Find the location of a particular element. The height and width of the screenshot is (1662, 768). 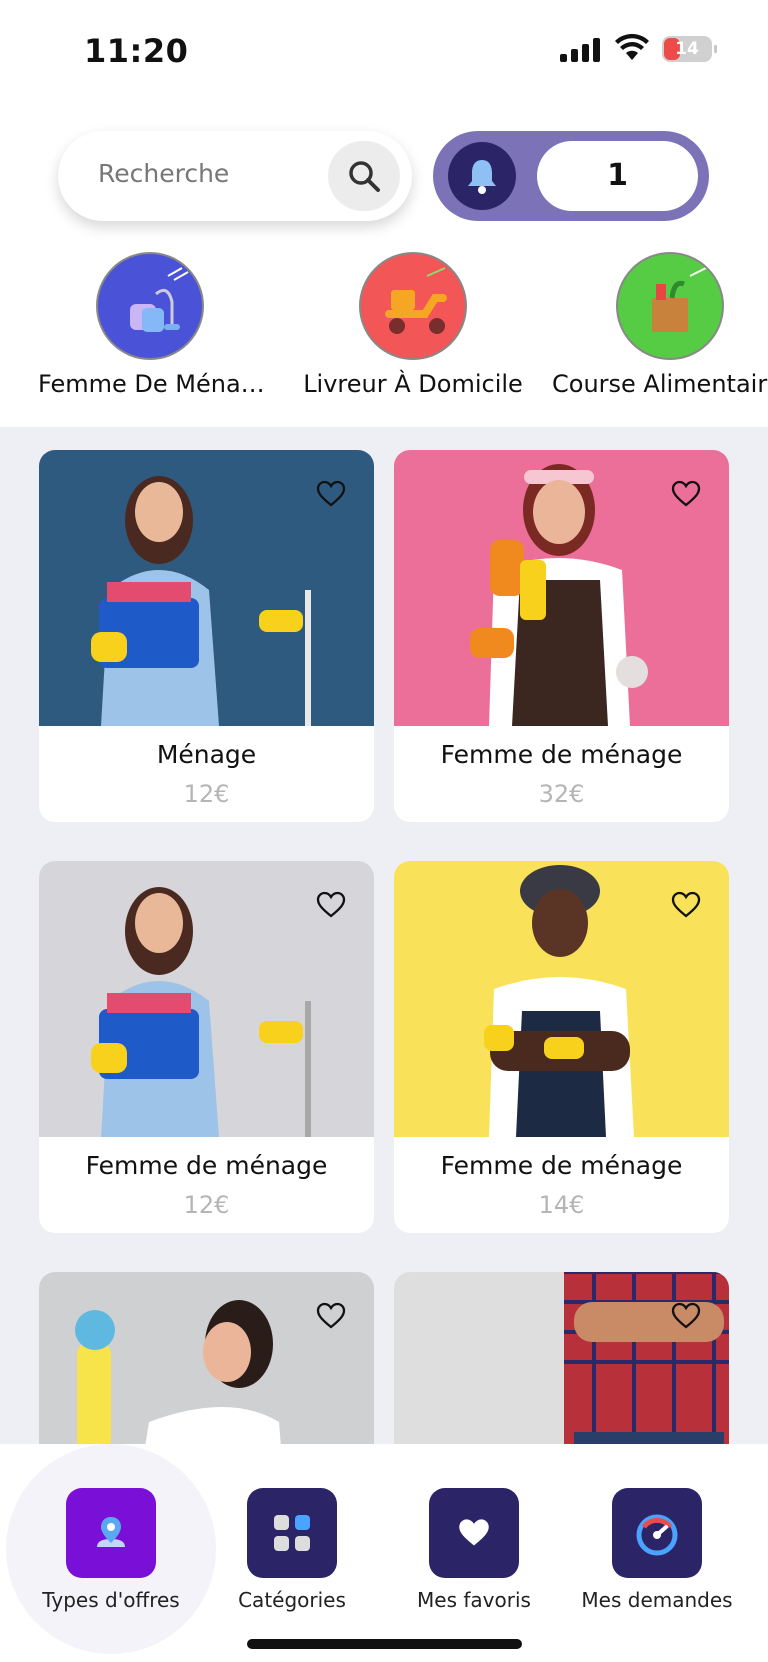

tab-categories: Catégories is located at coordinates (292, 1550).